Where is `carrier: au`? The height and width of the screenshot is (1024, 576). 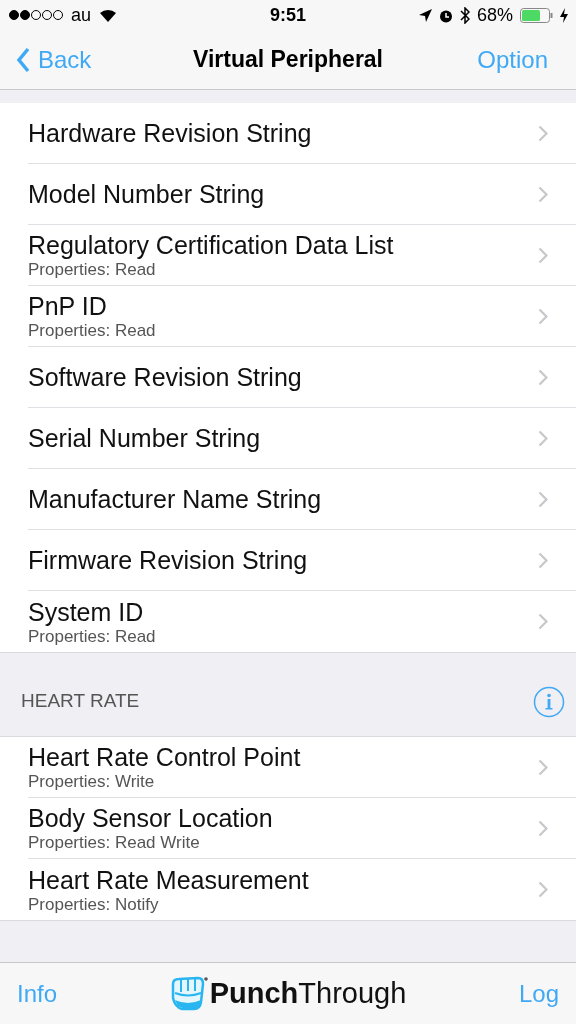
carrier: au is located at coordinates (81, 15).